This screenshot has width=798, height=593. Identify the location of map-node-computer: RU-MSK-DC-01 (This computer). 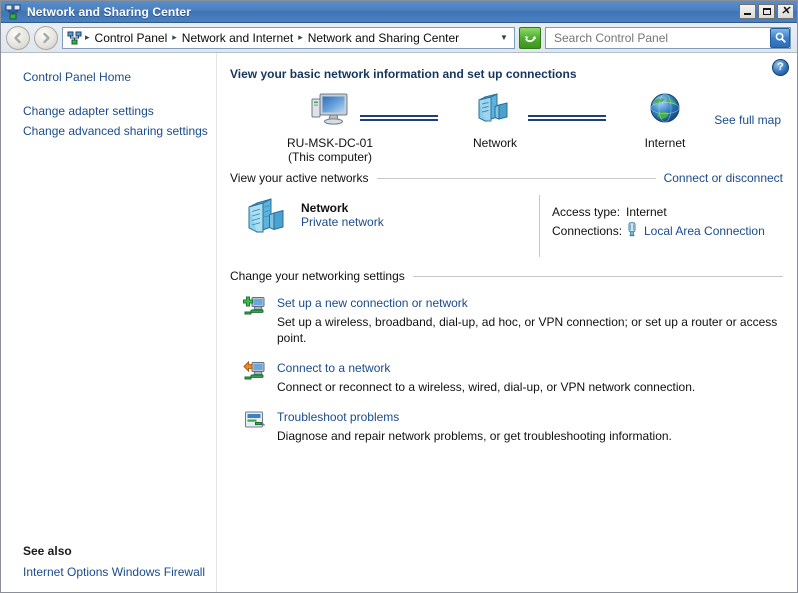
(330, 127).